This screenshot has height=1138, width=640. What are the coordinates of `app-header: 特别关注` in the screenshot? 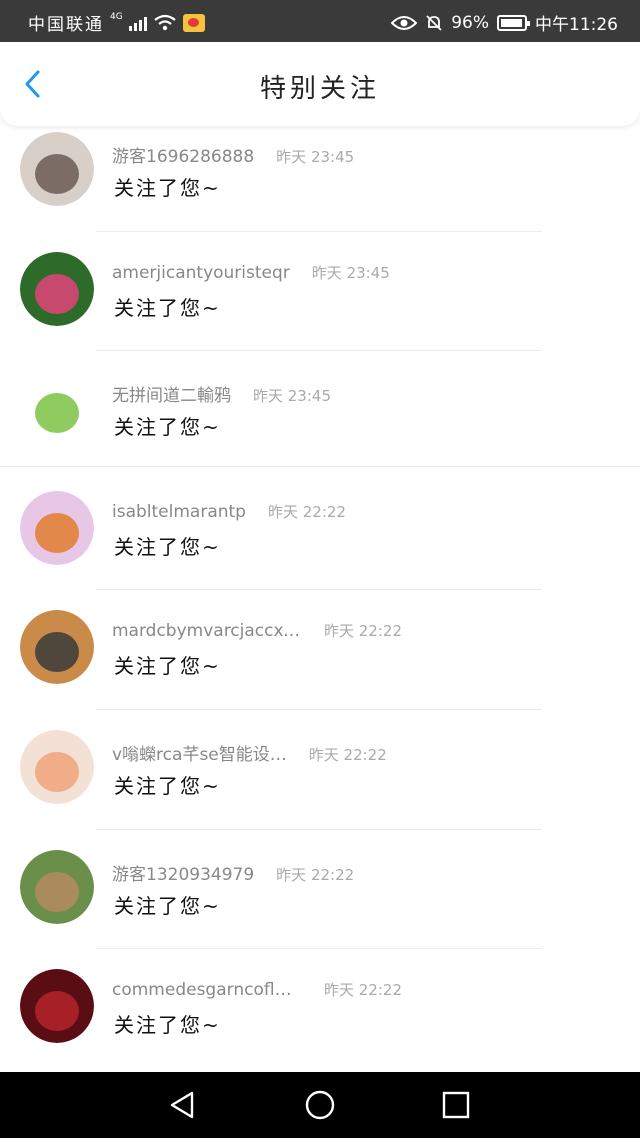 It's located at (320, 84).